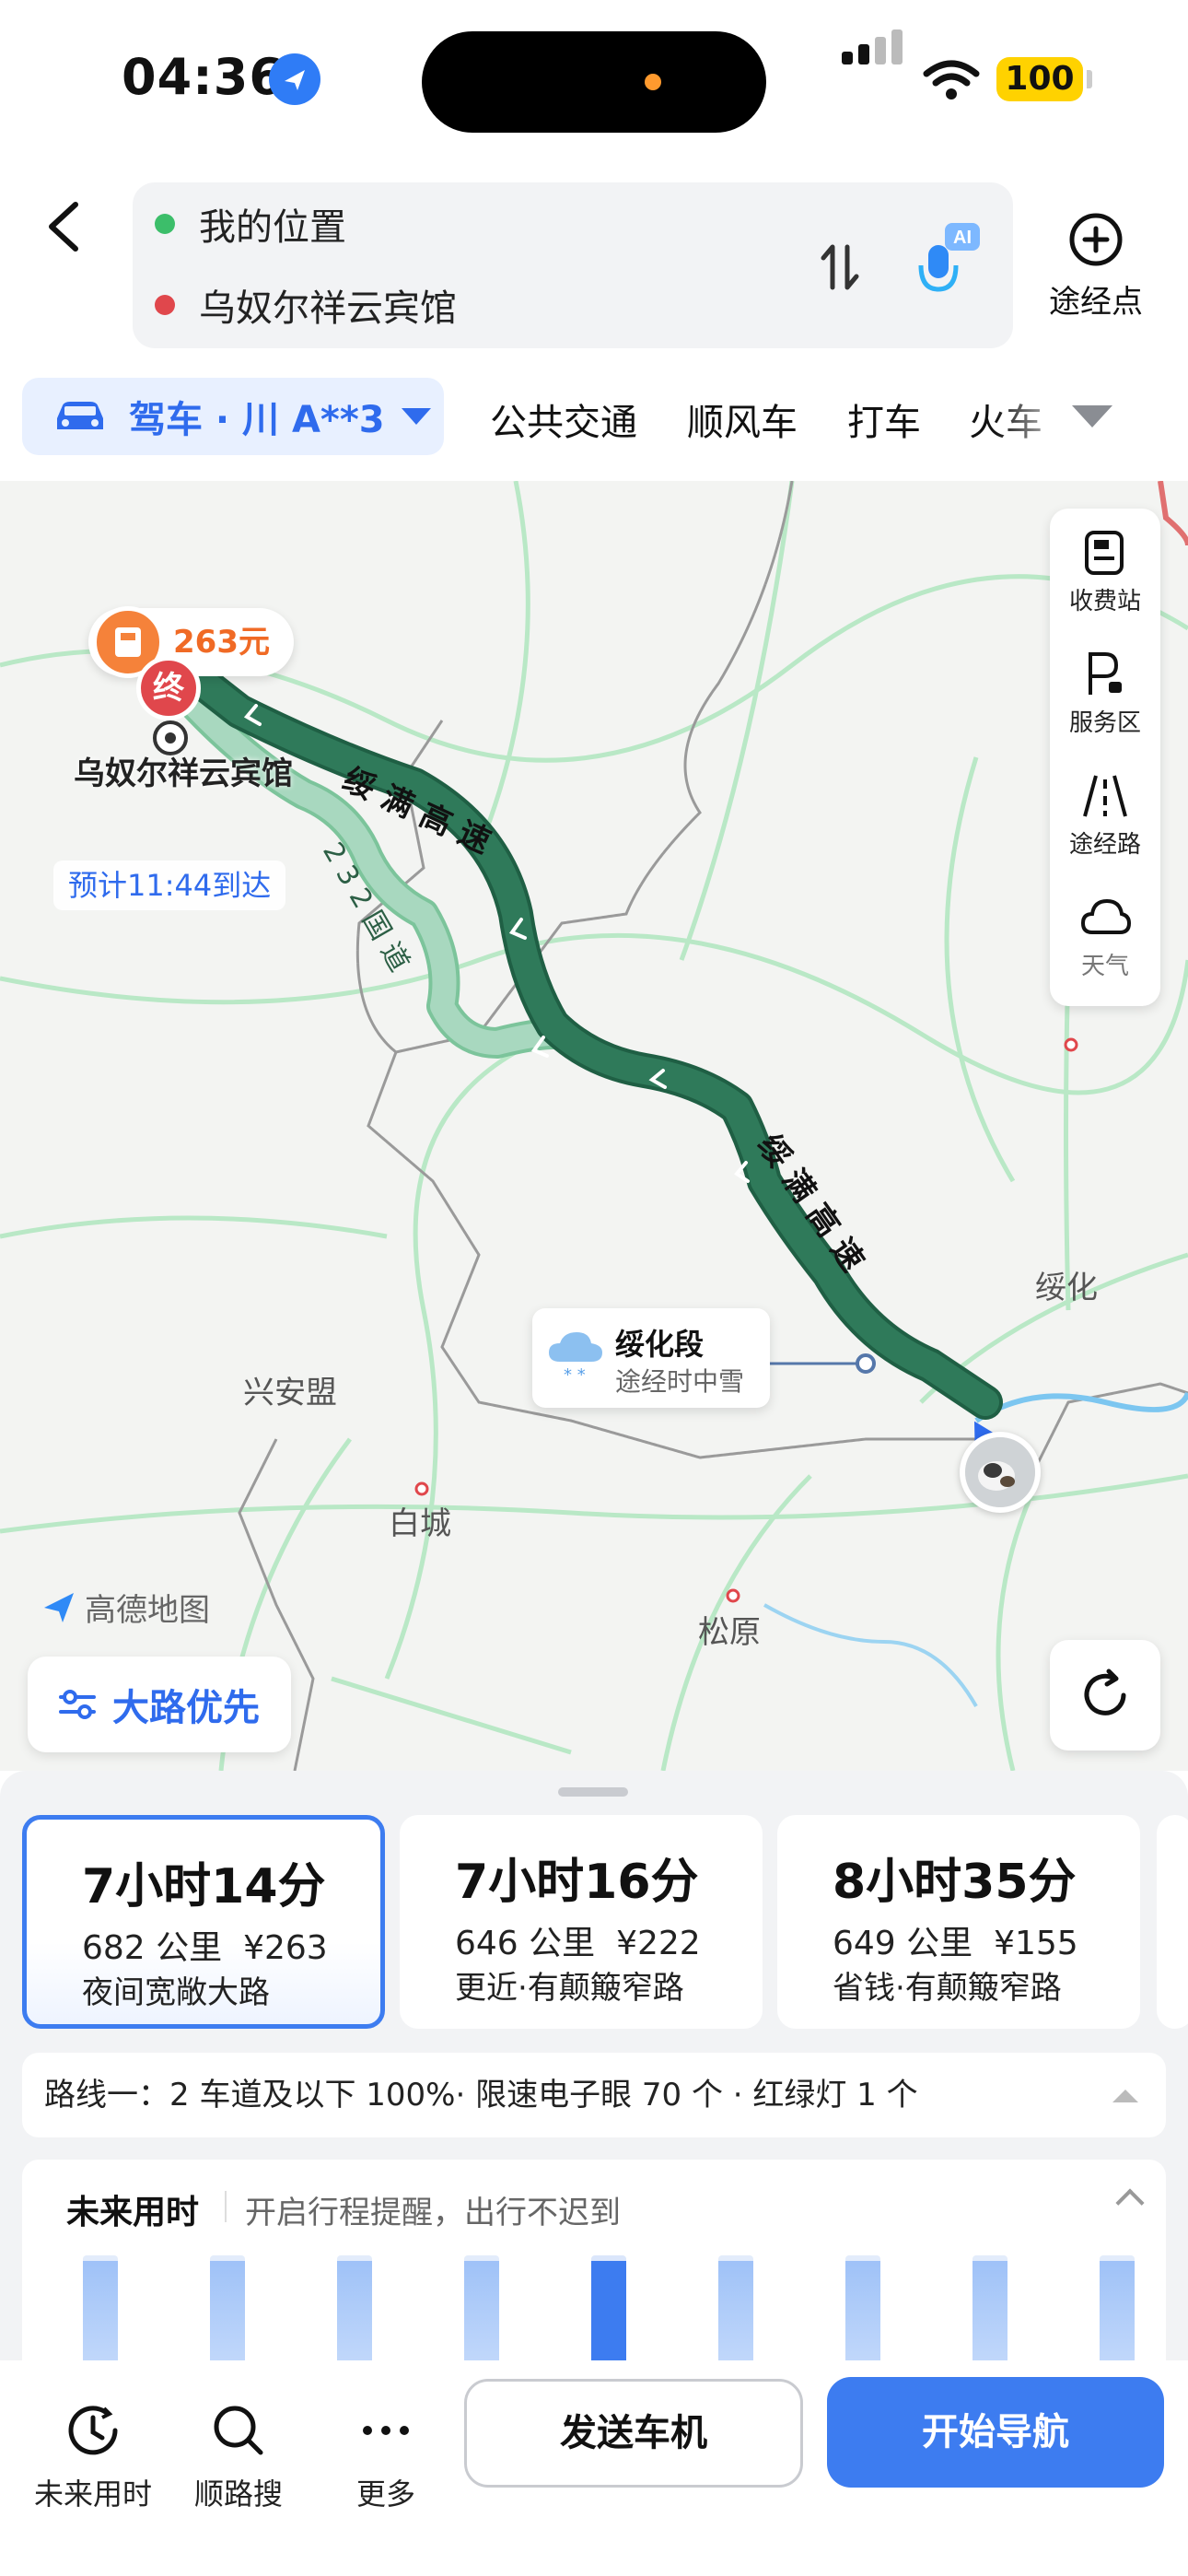 The height and width of the screenshot is (2576, 1188). I want to click on route-duration: 7小时16分, so click(577, 1882).